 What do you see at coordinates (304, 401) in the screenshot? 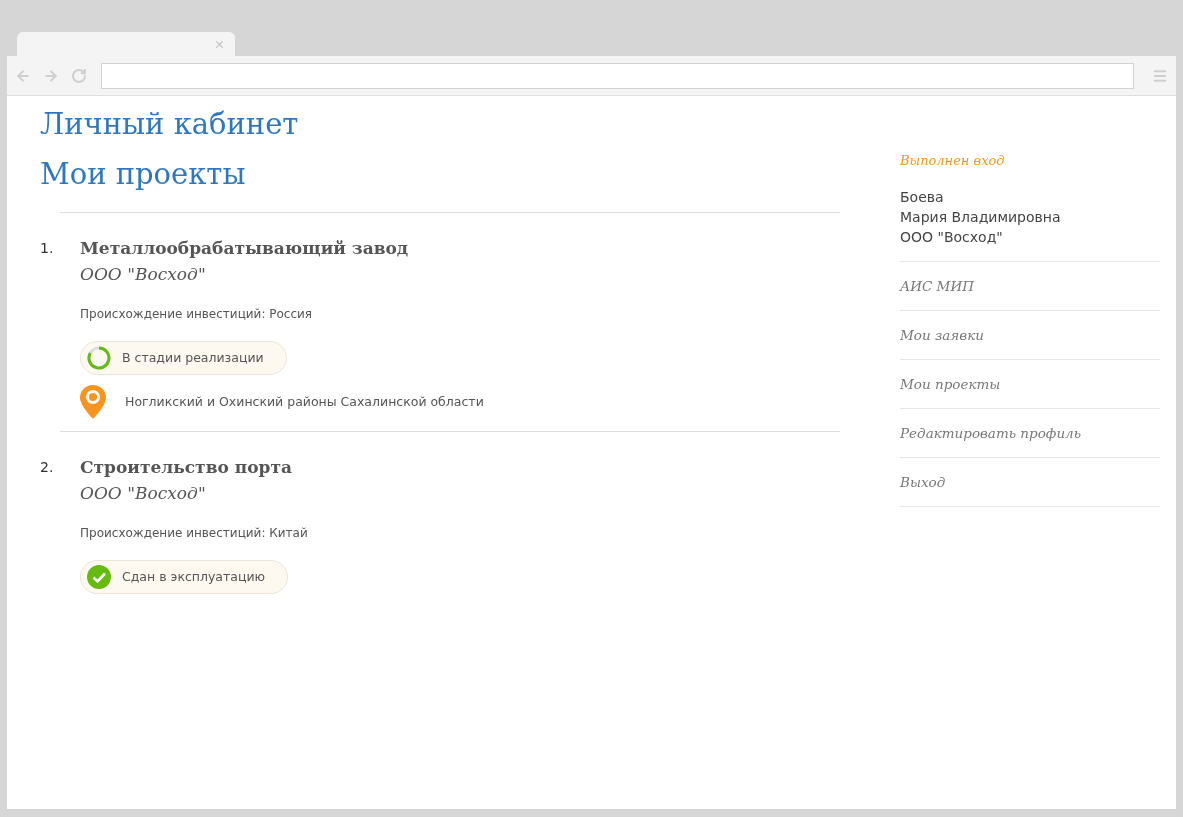
I see `location-text: Ногликский и Охинский районы Сахалинской области` at bounding box center [304, 401].